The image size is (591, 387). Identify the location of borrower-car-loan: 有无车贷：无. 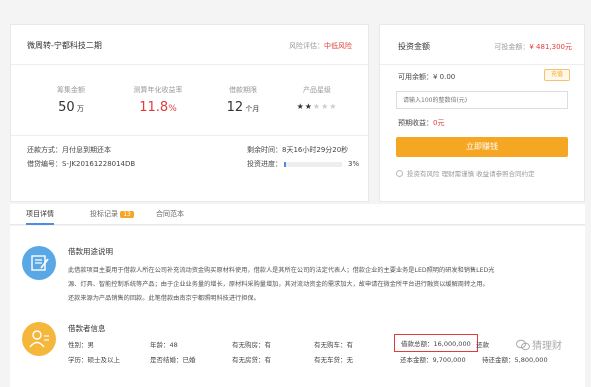
(333, 360).